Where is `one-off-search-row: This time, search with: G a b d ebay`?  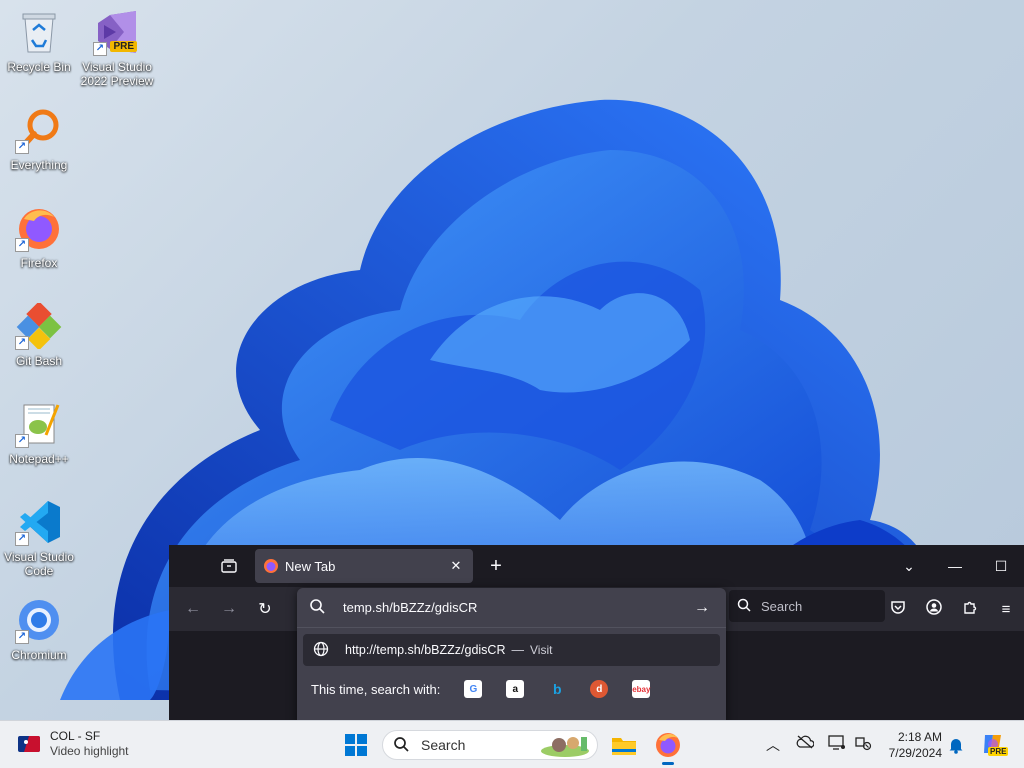 one-off-search-row: This time, search with: G a b d ebay is located at coordinates (511, 689).